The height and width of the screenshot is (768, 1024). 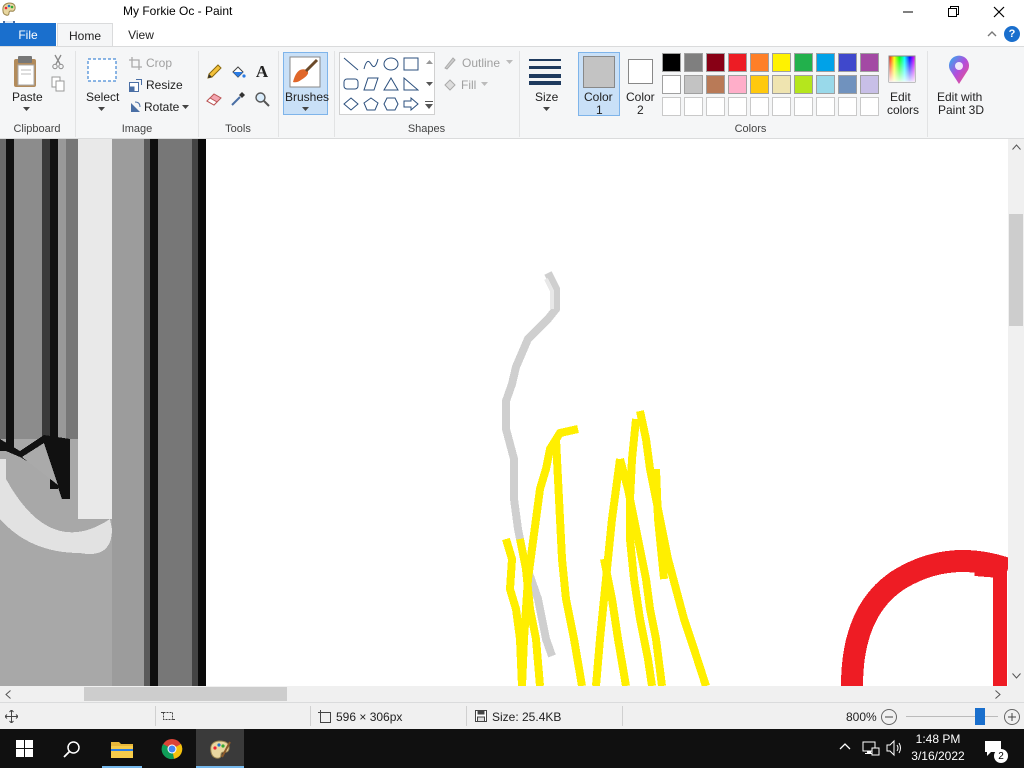 I want to click on paint-3d-label-2: Paint 3D, so click(x=961, y=110).